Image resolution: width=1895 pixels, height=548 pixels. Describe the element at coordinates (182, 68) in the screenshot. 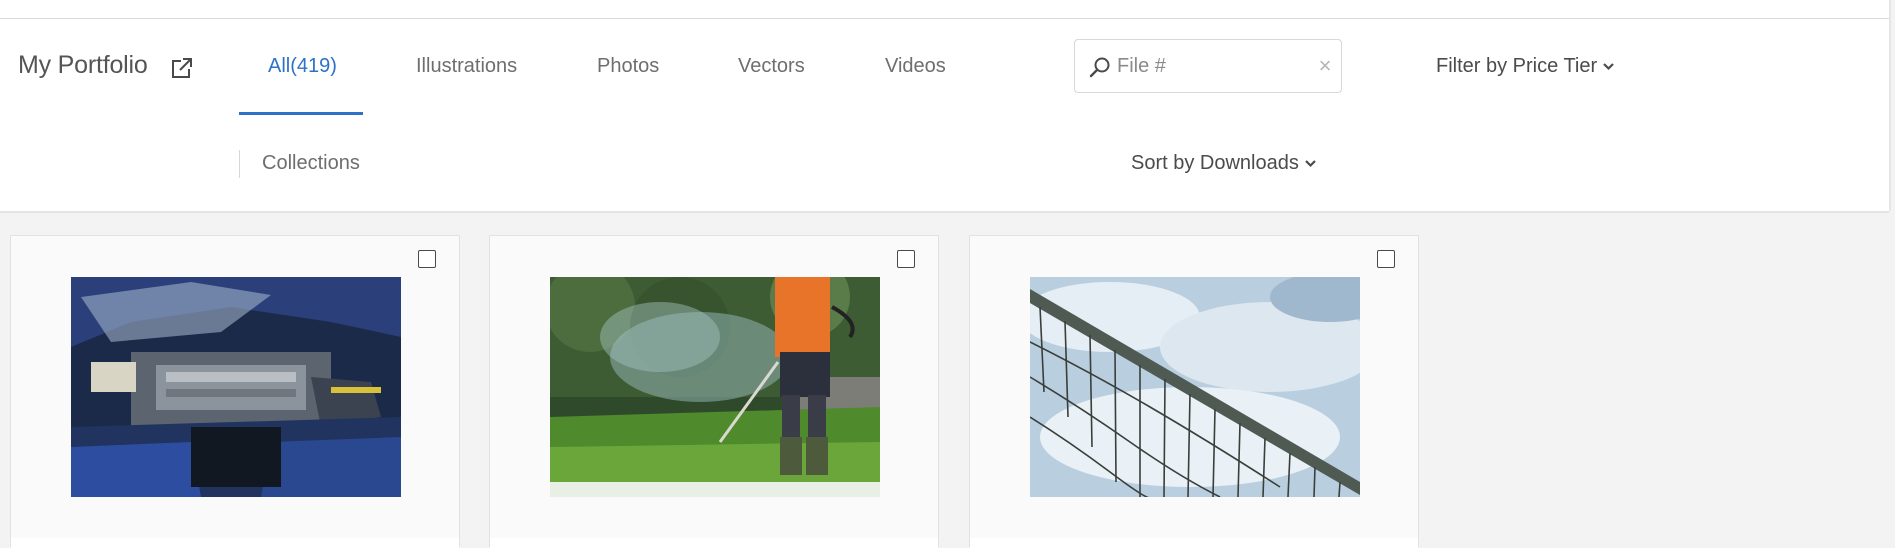

I see `external-link-icon` at that location.